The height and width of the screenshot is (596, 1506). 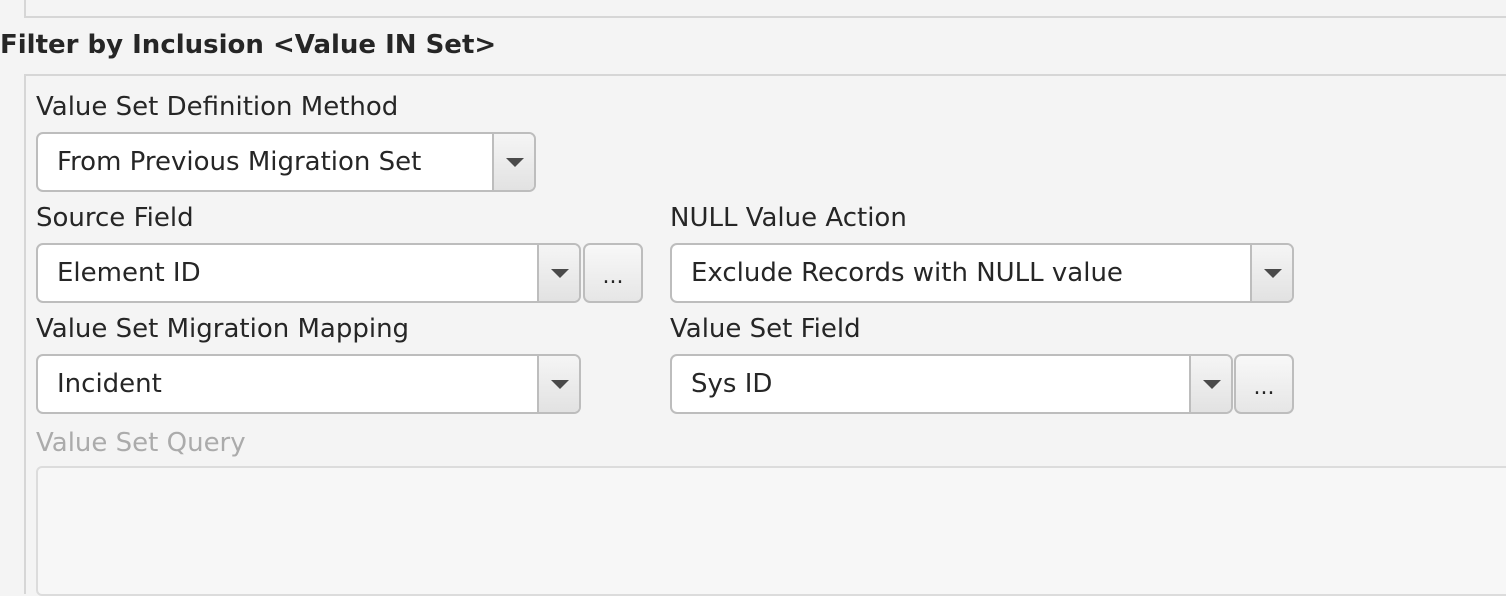 I want to click on value-set-definition-method-label: Value Set Definition Method, so click(x=217, y=107).